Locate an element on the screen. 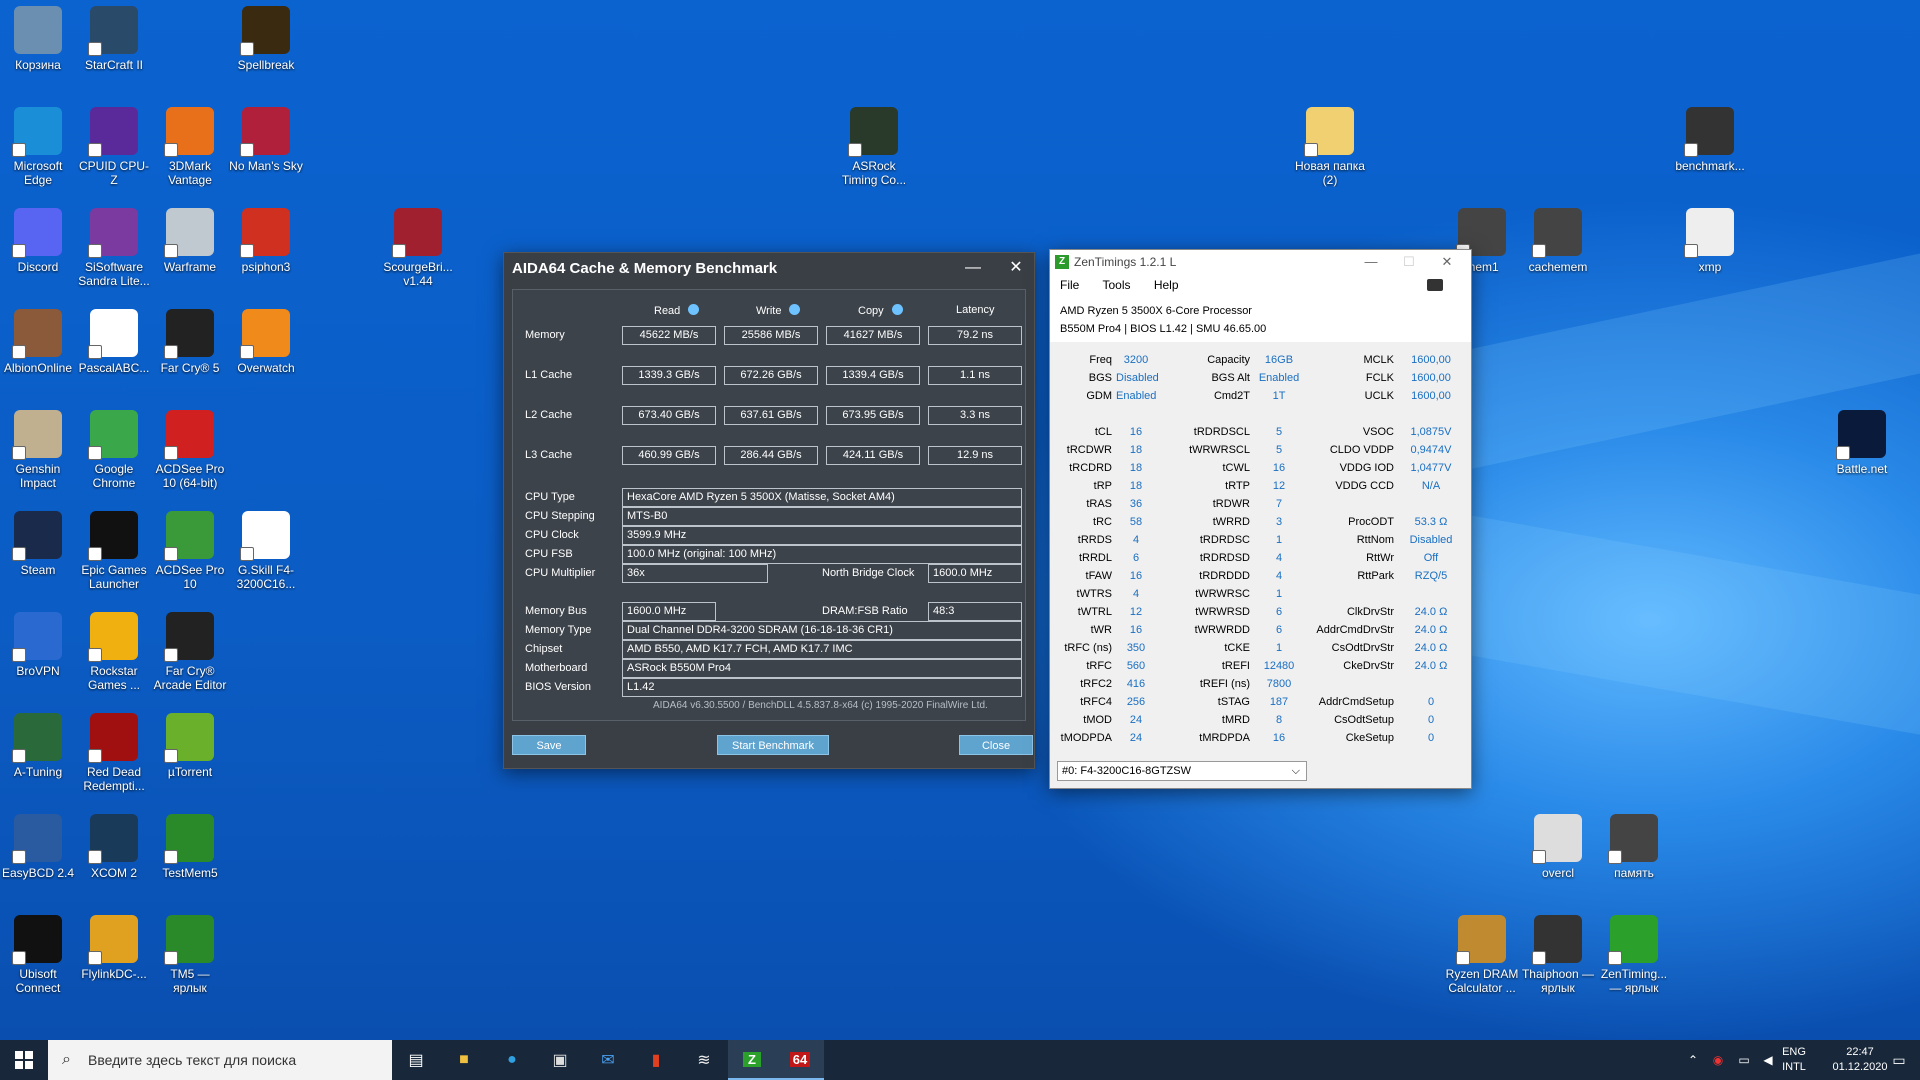  desktop-icon: Overwatch is located at coordinates (266, 342).